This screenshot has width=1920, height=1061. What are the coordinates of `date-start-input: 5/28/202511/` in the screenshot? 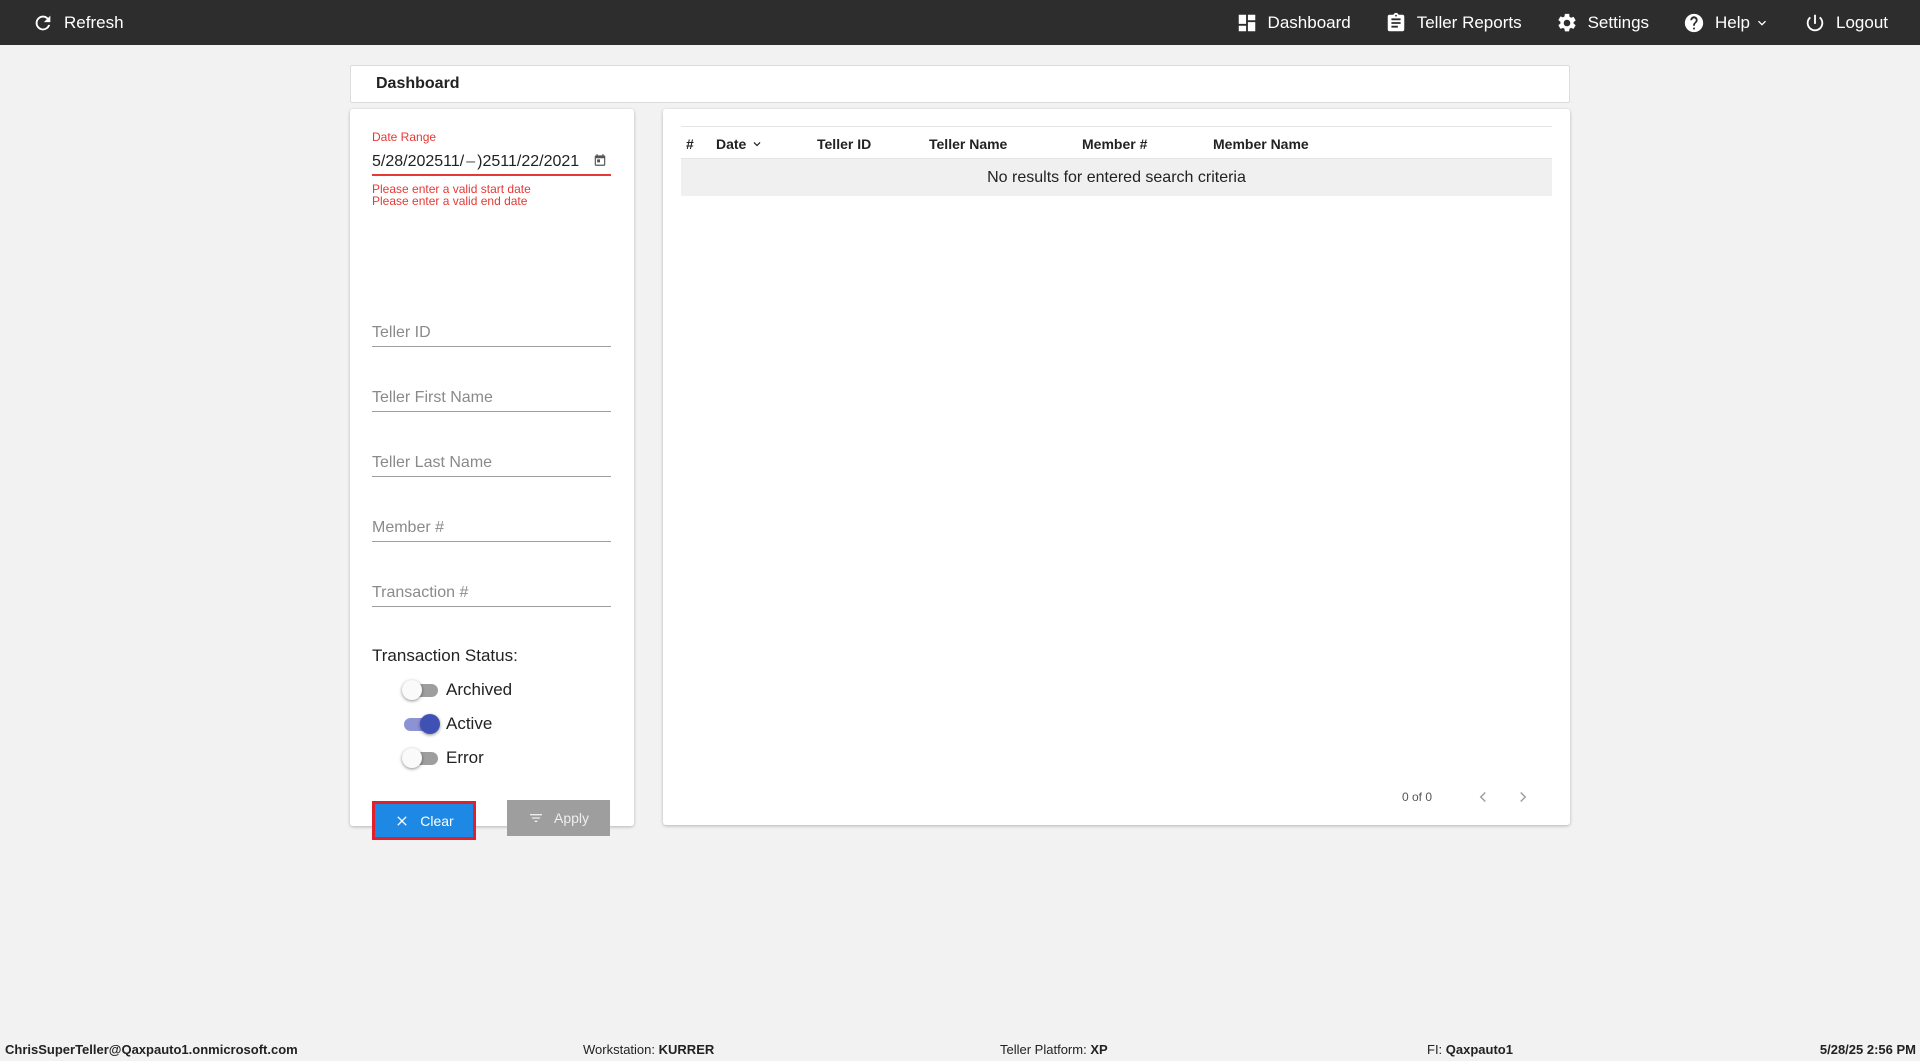 It's located at (418, 162).